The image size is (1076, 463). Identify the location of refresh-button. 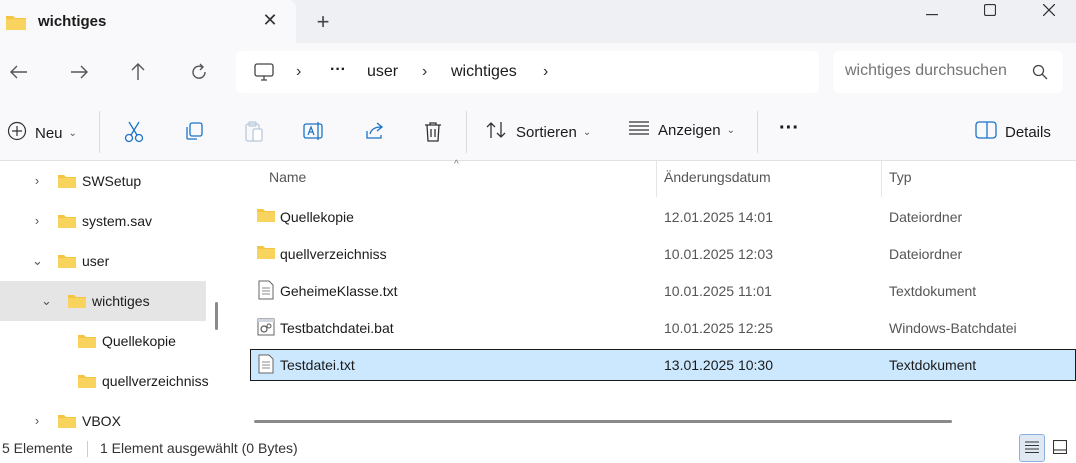
(199, 73).